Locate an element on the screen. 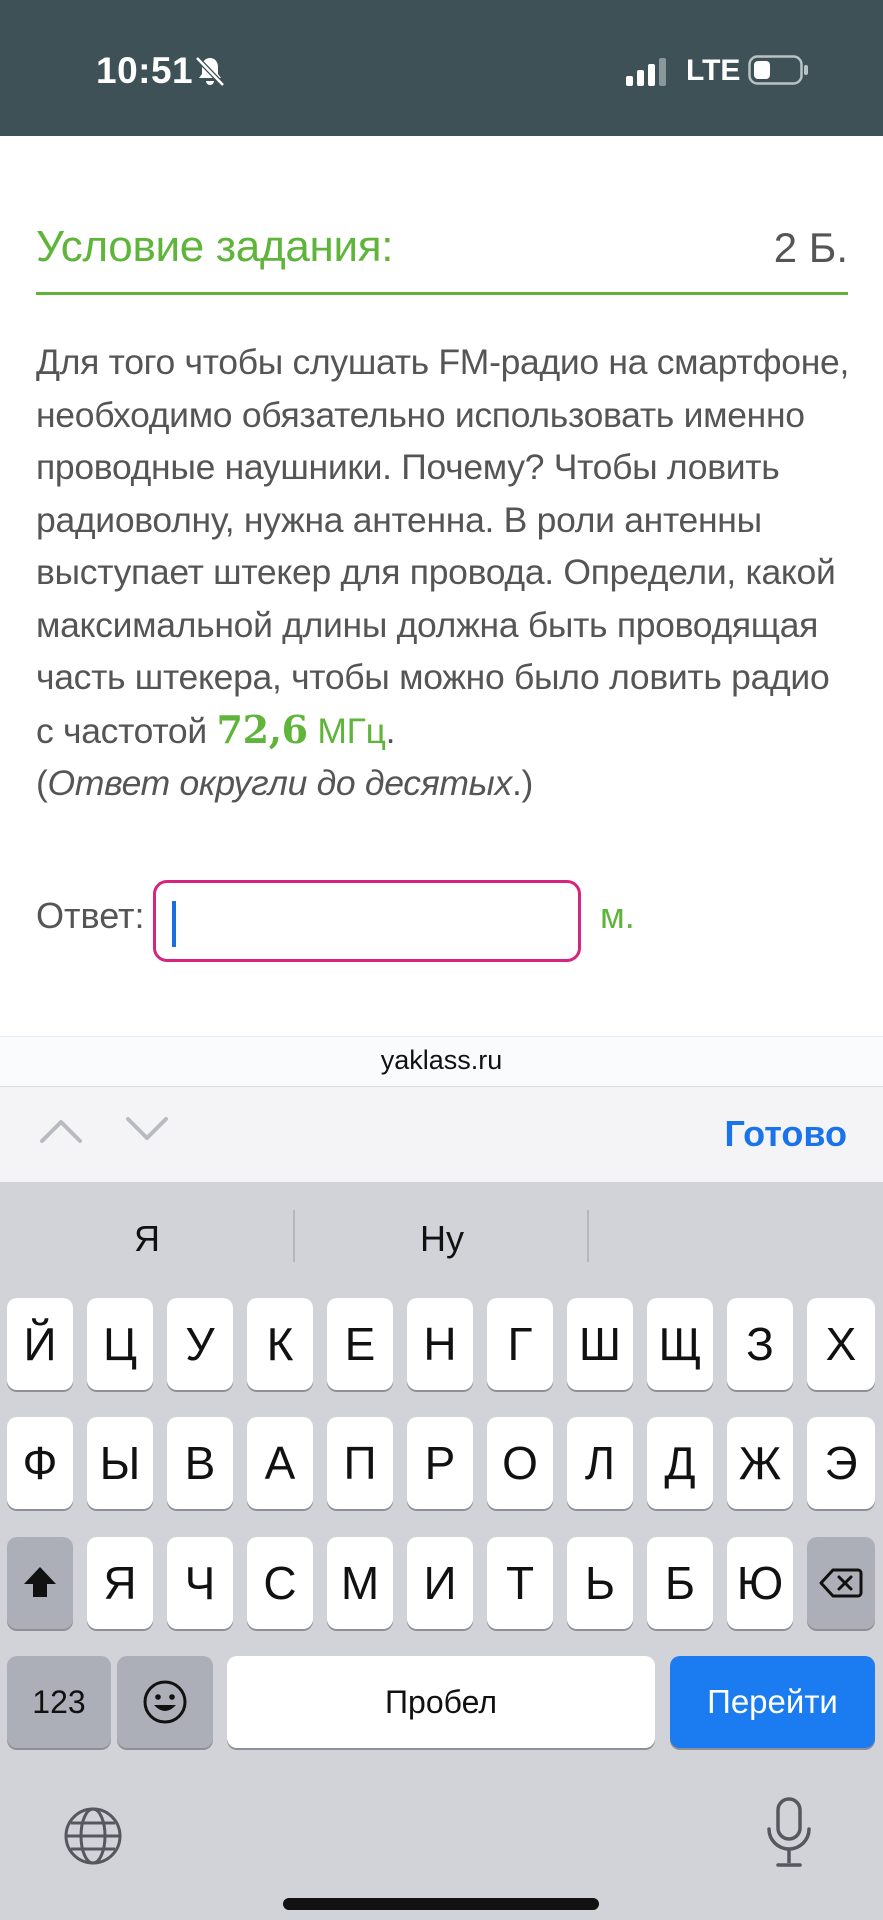  scrolled-header-remnant is located at coordinates (441, 140).